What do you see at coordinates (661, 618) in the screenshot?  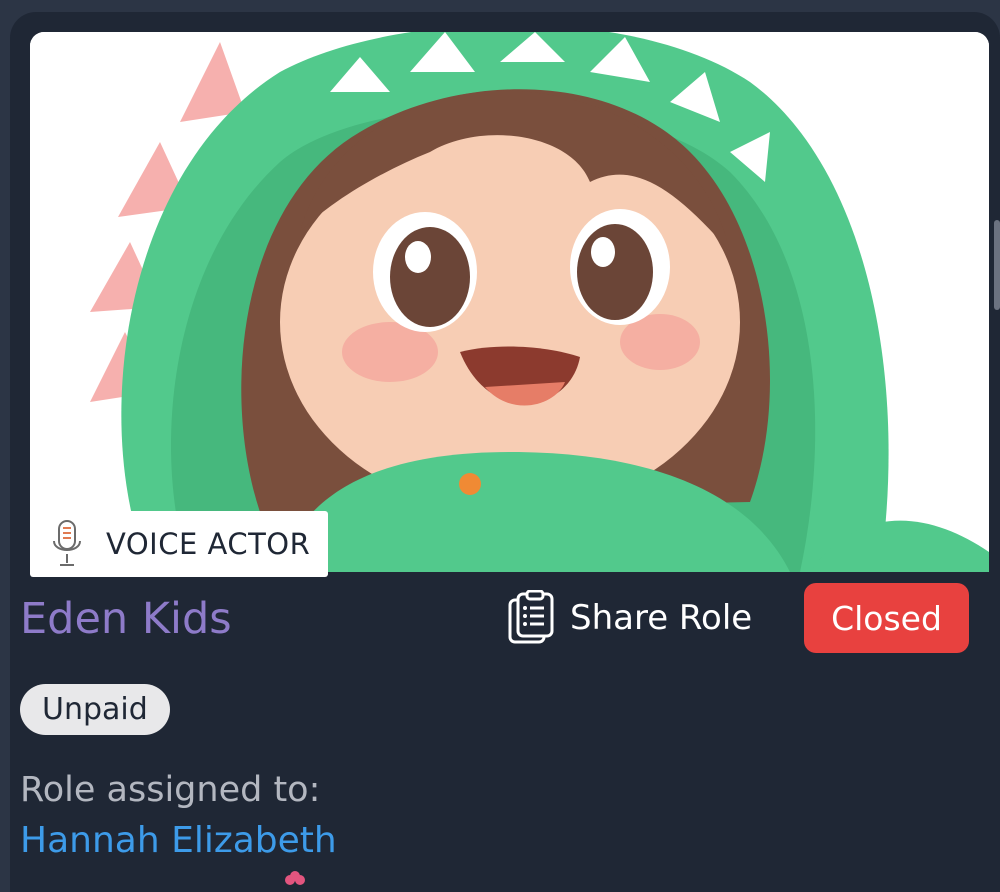 I see `share-role-label: Share Role` at bounding box center [661, 618].